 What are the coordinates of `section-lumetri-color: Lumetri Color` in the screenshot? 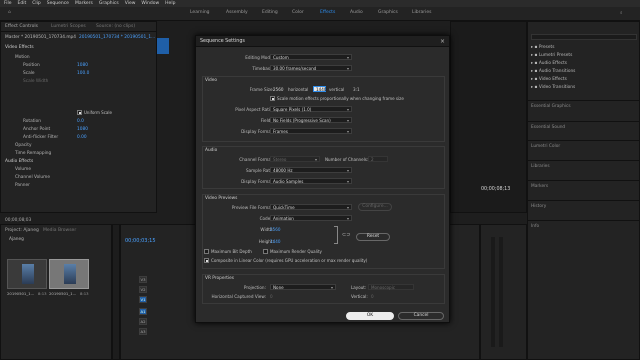 It's located at (583, 147).